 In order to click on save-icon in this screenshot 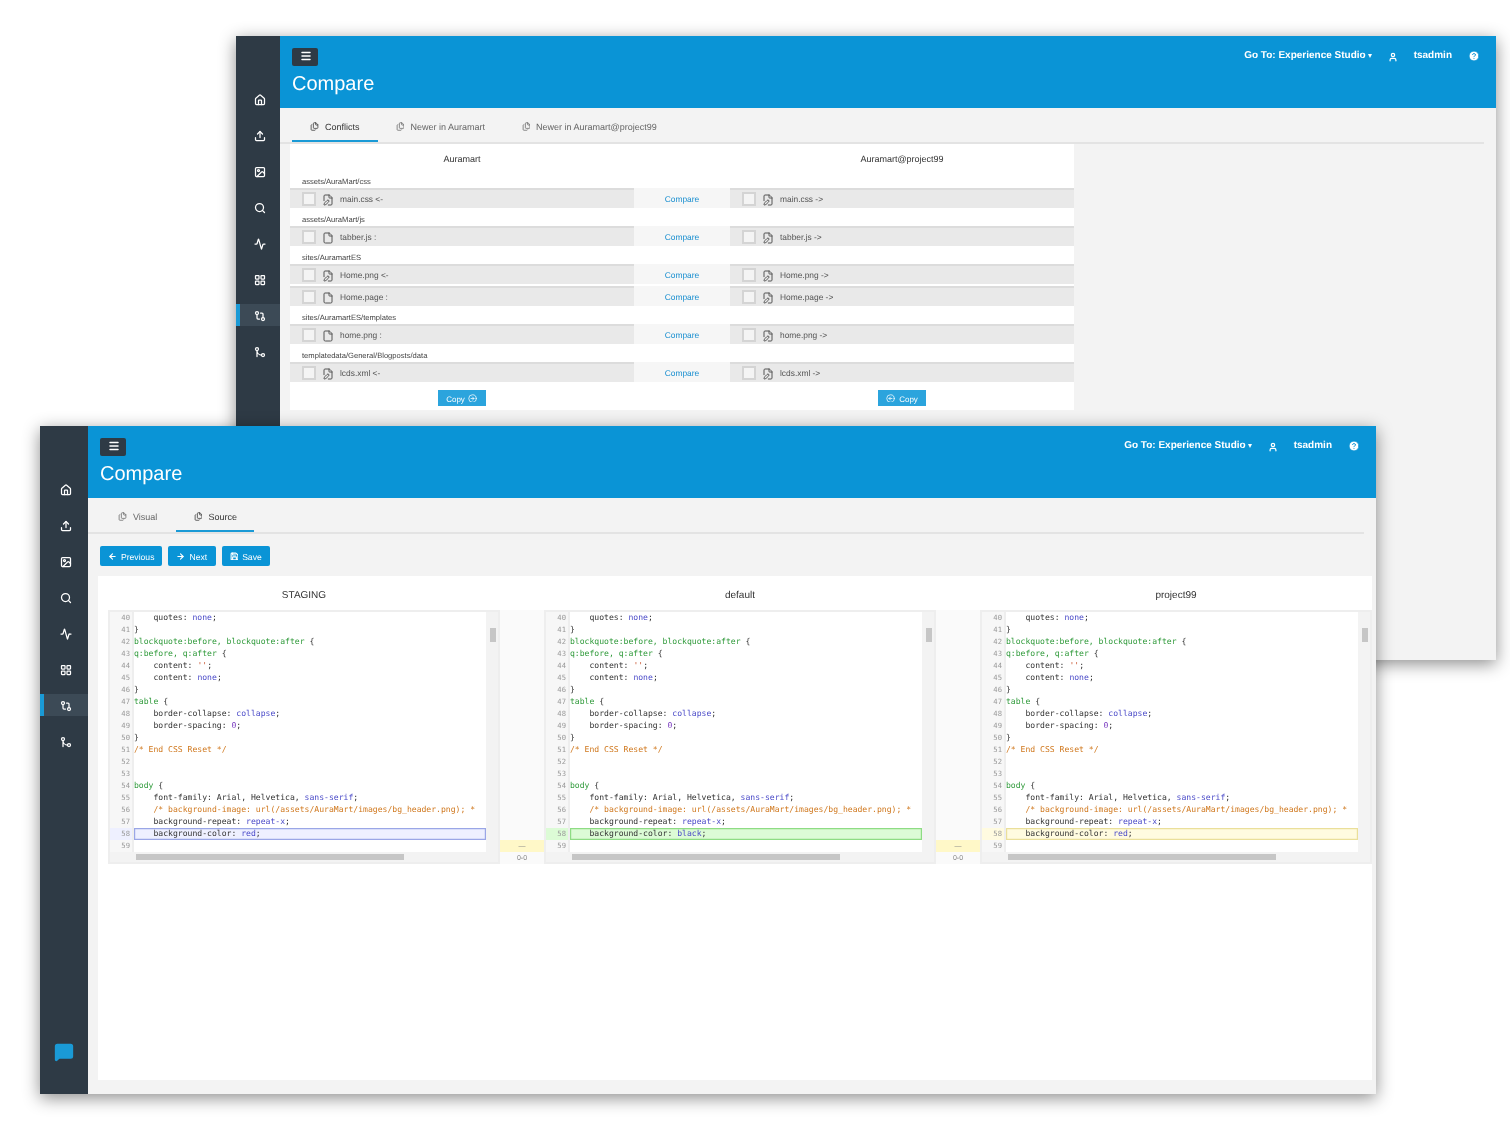, I will do `click(234, 556)`.